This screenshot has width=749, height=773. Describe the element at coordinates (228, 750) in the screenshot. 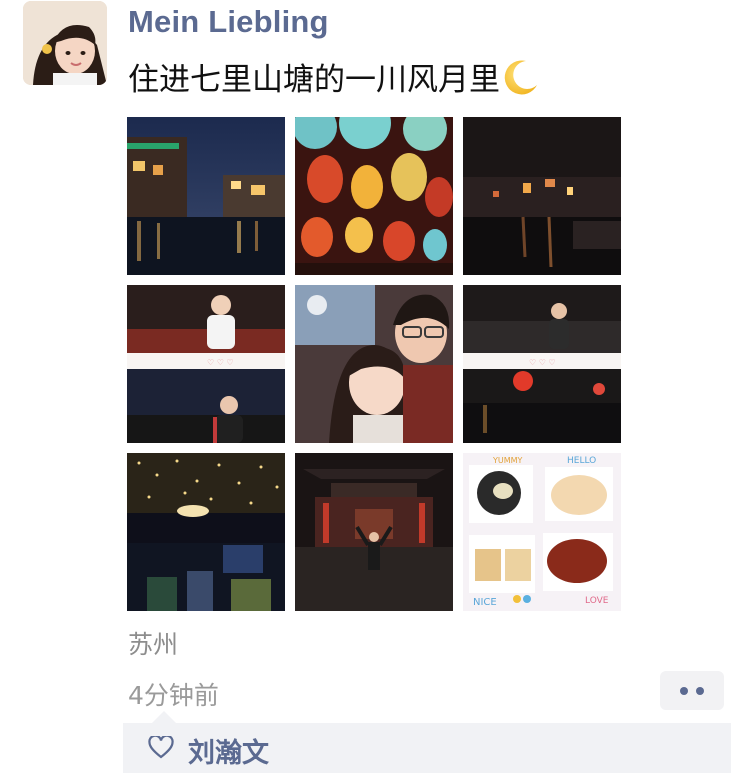

I see `liker-name: 刘瀚文` at that location.